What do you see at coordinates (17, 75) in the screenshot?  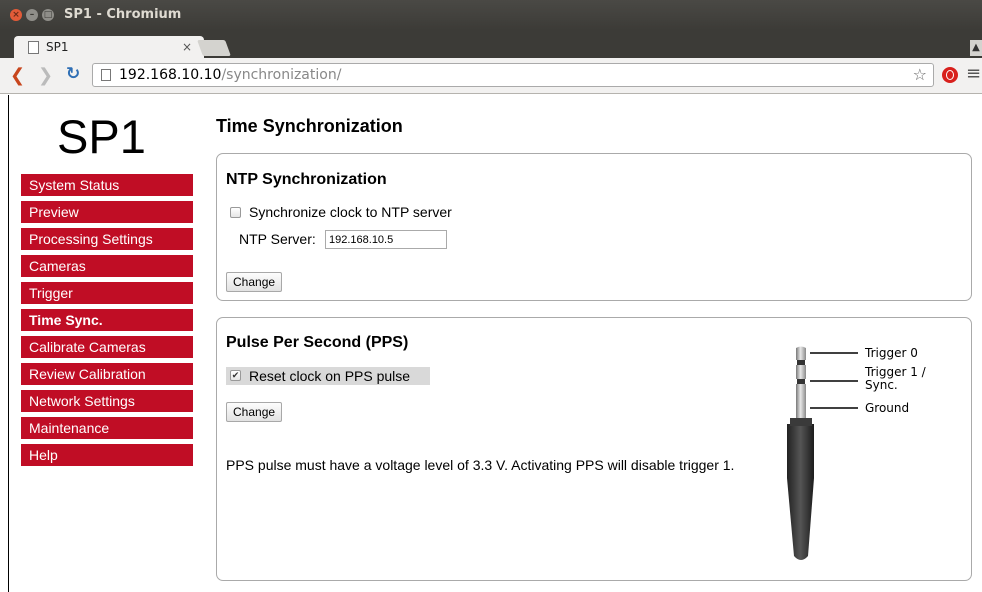 I see `back-arrow-icon: ❮` at bounding box center [17, 75].